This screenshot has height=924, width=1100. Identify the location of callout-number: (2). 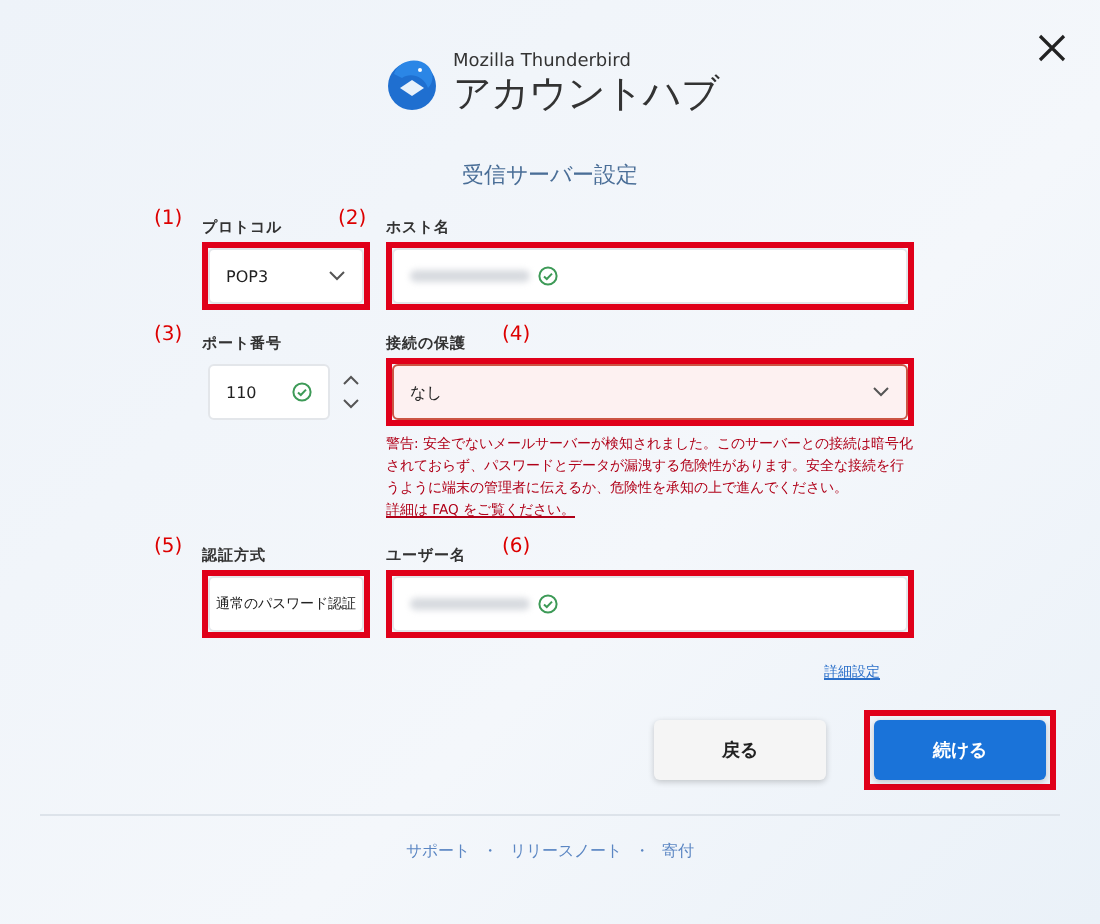
(352, 220).